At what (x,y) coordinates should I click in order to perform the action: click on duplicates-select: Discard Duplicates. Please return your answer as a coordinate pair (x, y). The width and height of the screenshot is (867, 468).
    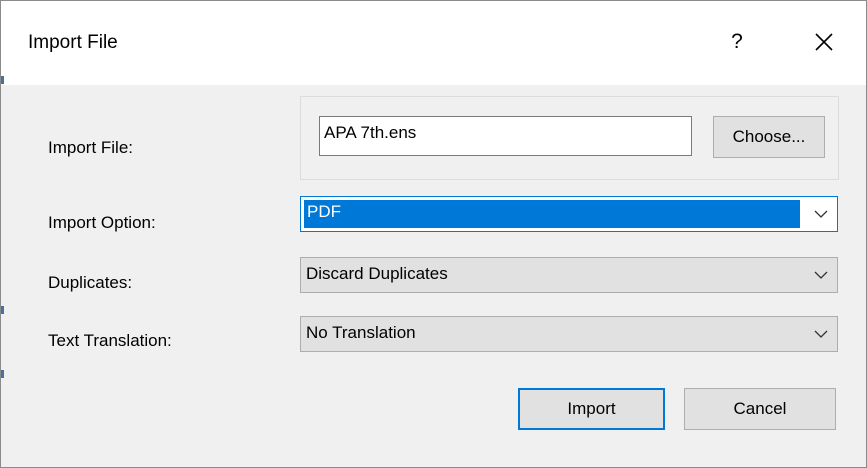
    Looking at the image, I should click on (569, 275).